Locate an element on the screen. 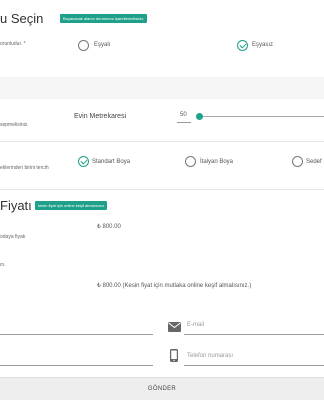 This screenshot has width=324, height=400. section-title-state: u Seçin is located at coordinates (22, 18).